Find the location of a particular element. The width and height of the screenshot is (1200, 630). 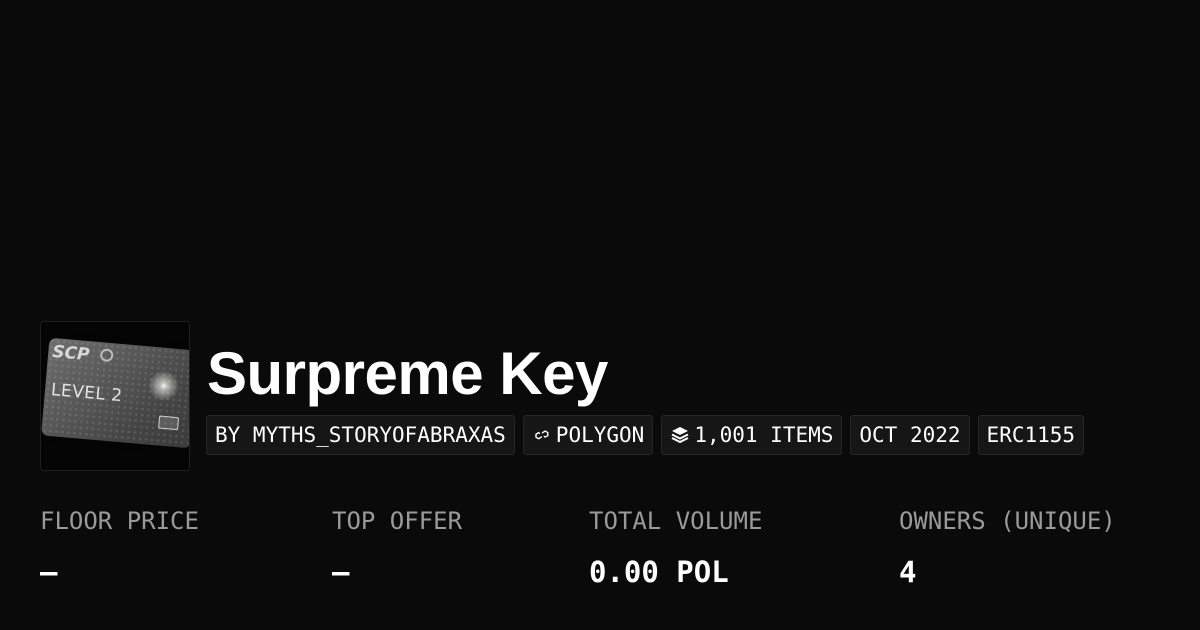

standard-tag: ERC1155 is located at coordinates (1031, 435).